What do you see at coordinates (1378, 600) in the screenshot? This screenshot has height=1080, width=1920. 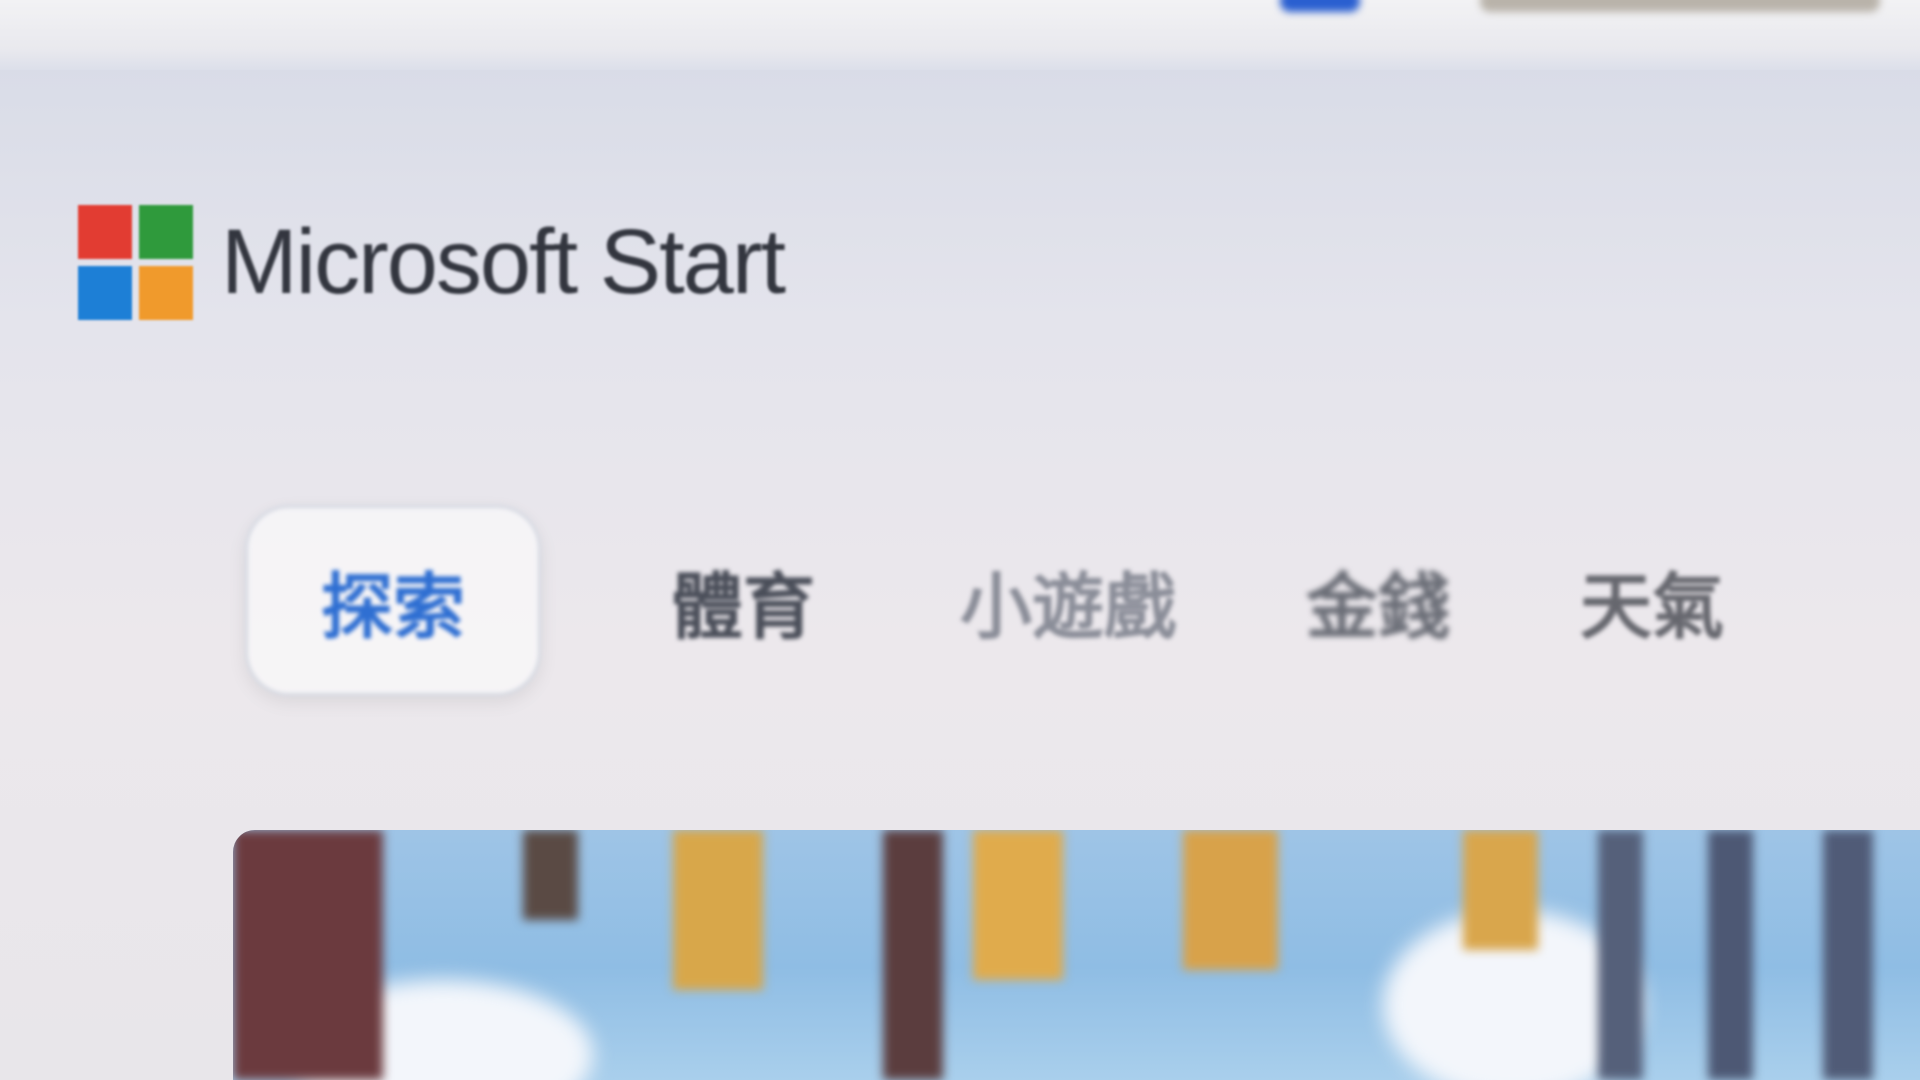 I see `tab-money: 金錢` at bounding box center [1378, 600].